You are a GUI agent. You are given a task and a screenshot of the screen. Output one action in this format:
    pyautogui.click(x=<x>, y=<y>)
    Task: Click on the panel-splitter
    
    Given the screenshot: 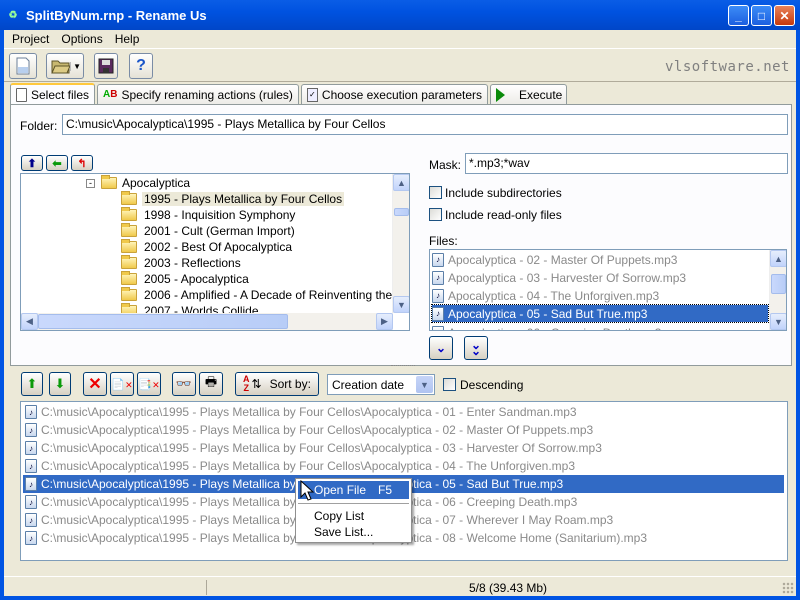 What is the action you would take?
    pyautogui.click(x=400, y=367)
    